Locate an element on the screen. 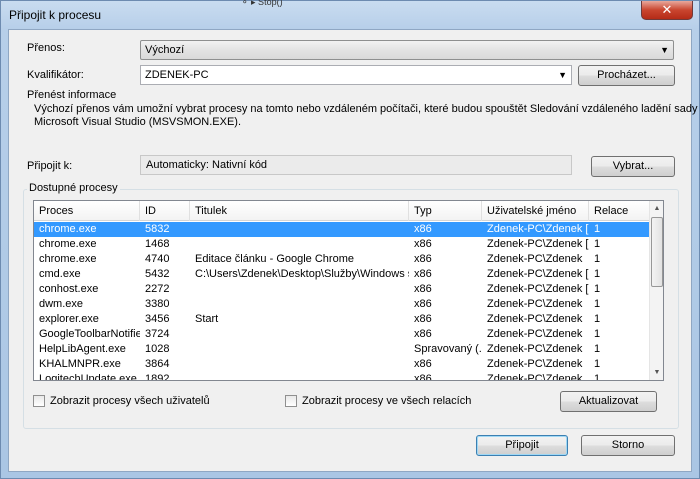 The width and height of the screenshot is (700, 479). attach-button: Připojit is located at coordinates (522, 445).